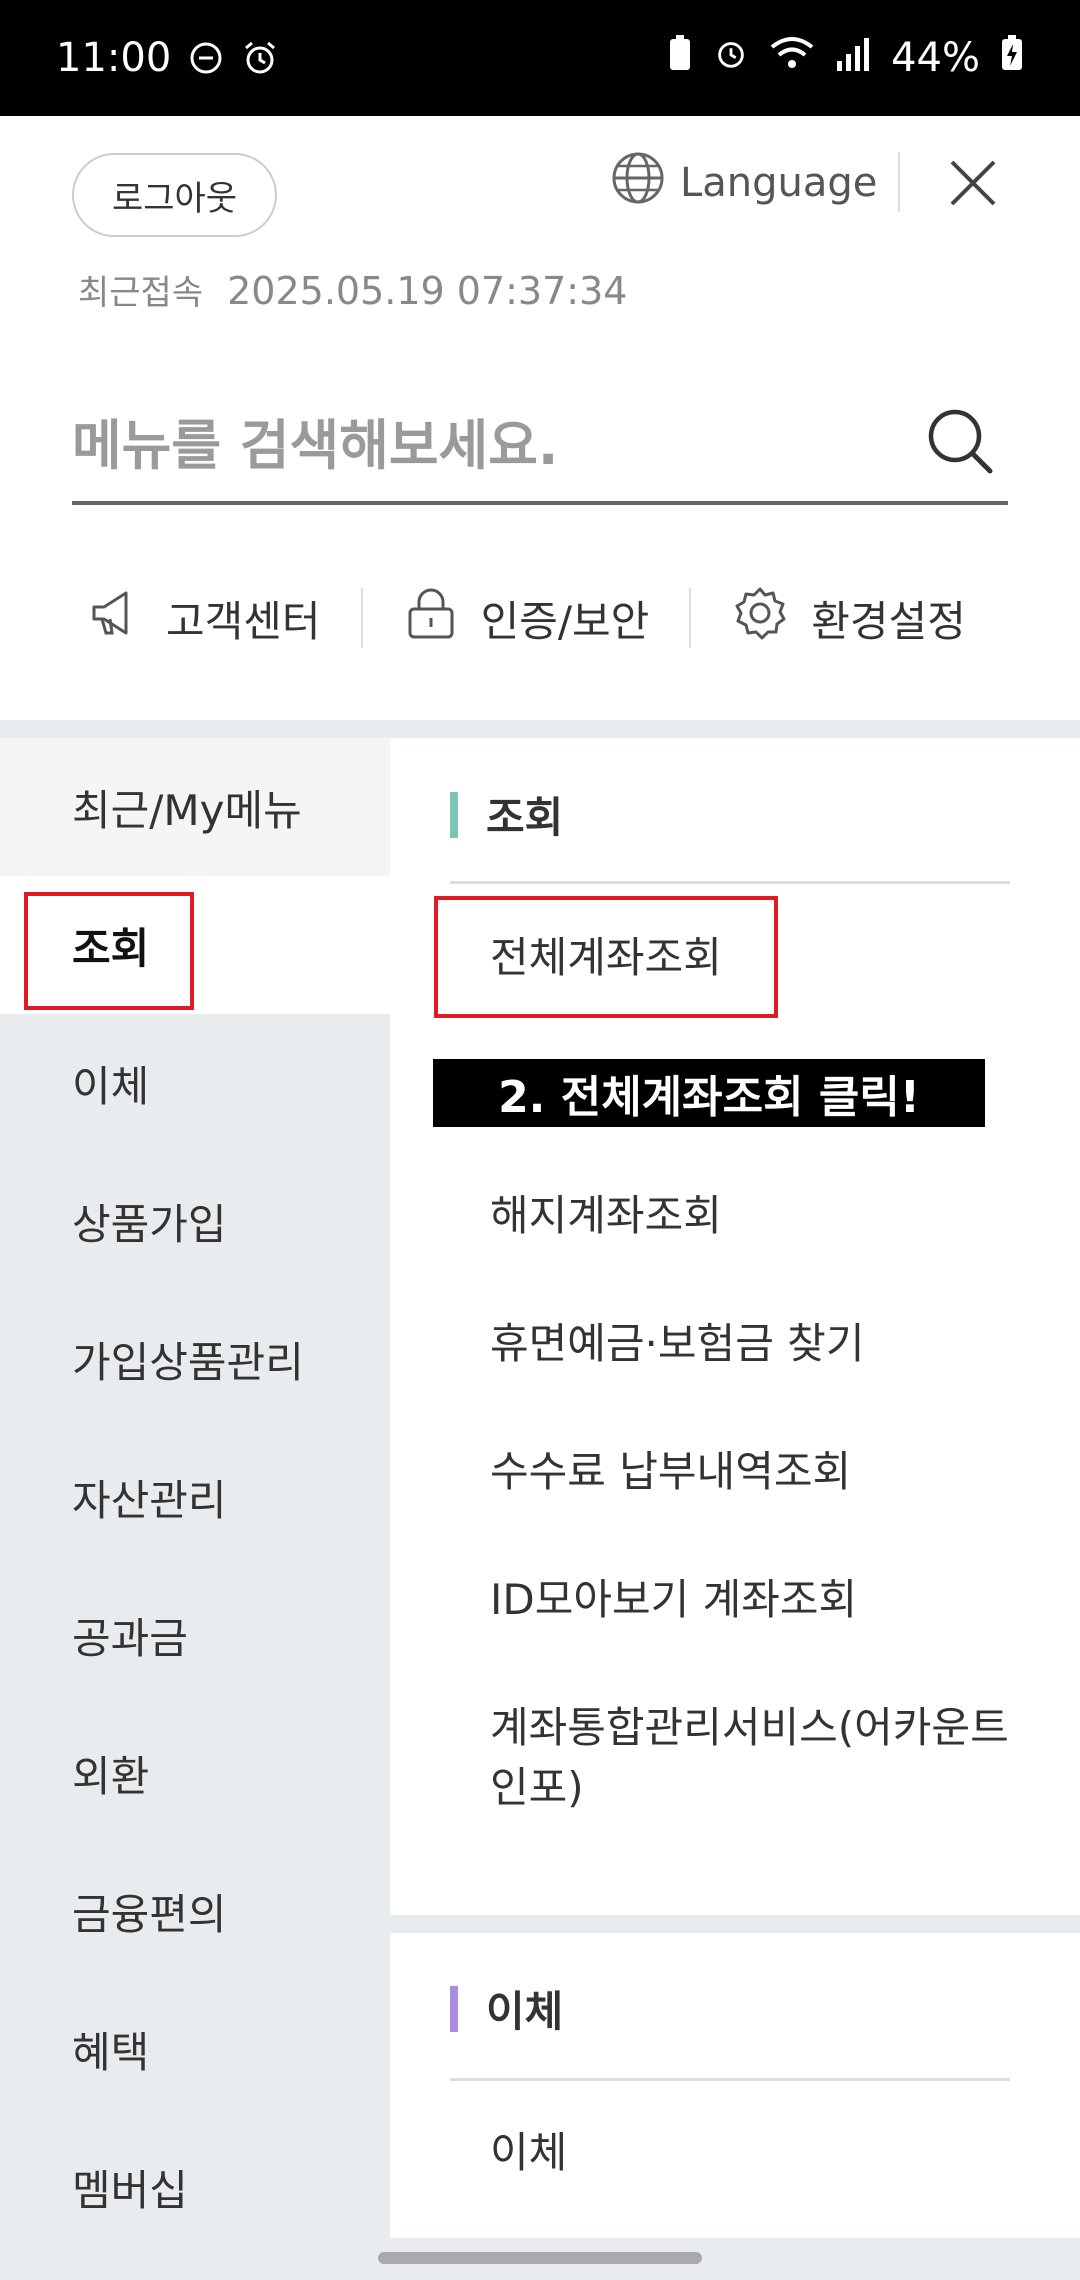  Describe the element at coordinates (735, 1924) in the screenshot. I see `section-gap` at that location.